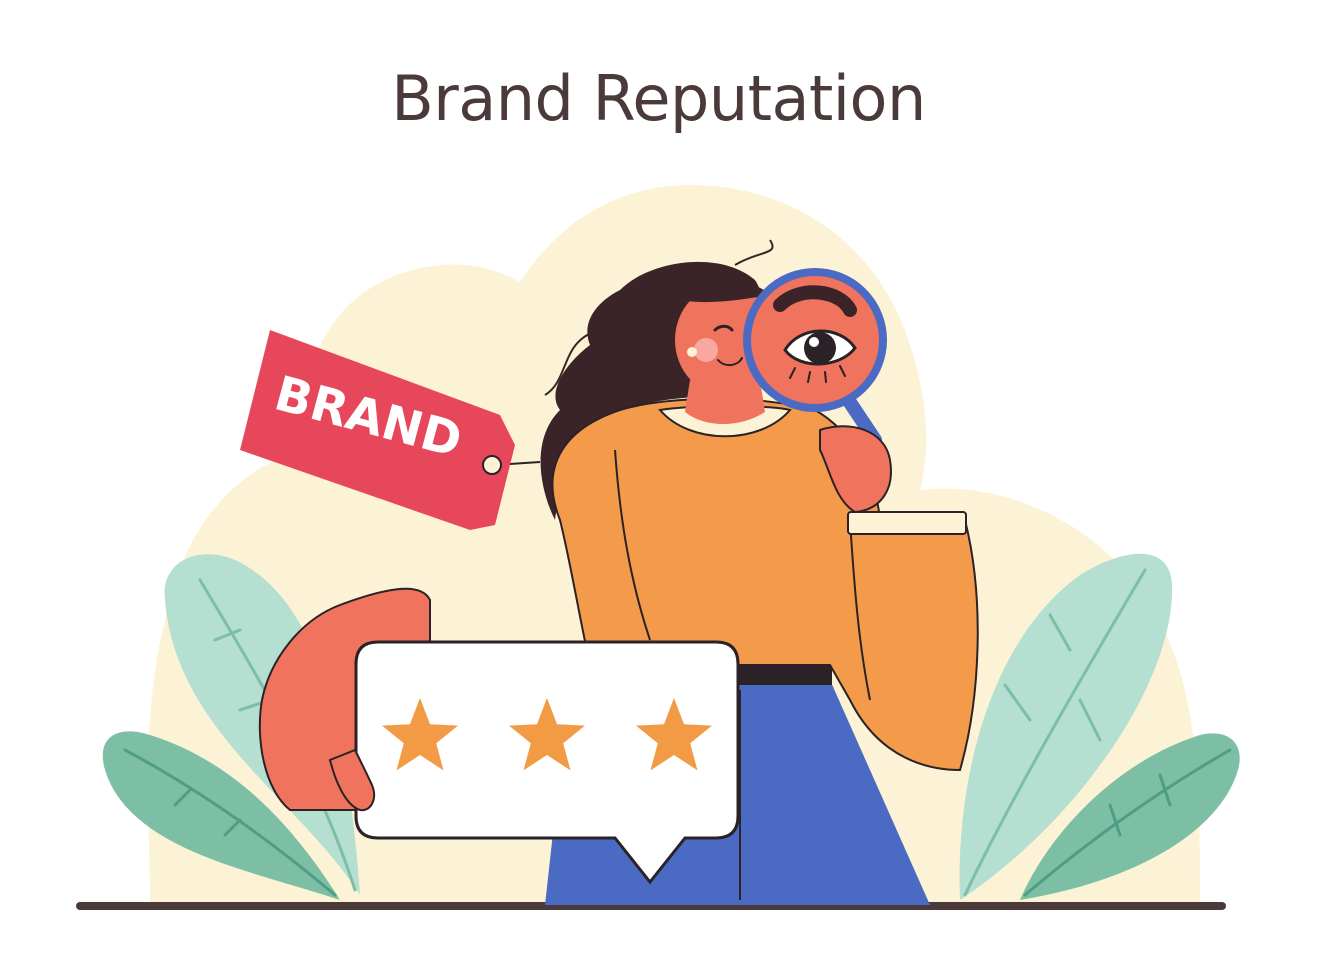 The width and height of the screenshot is (1317, 980). Describe the element at coordinates (907, 523) in the screenshot. I see `sleeve-cuff` at that location.